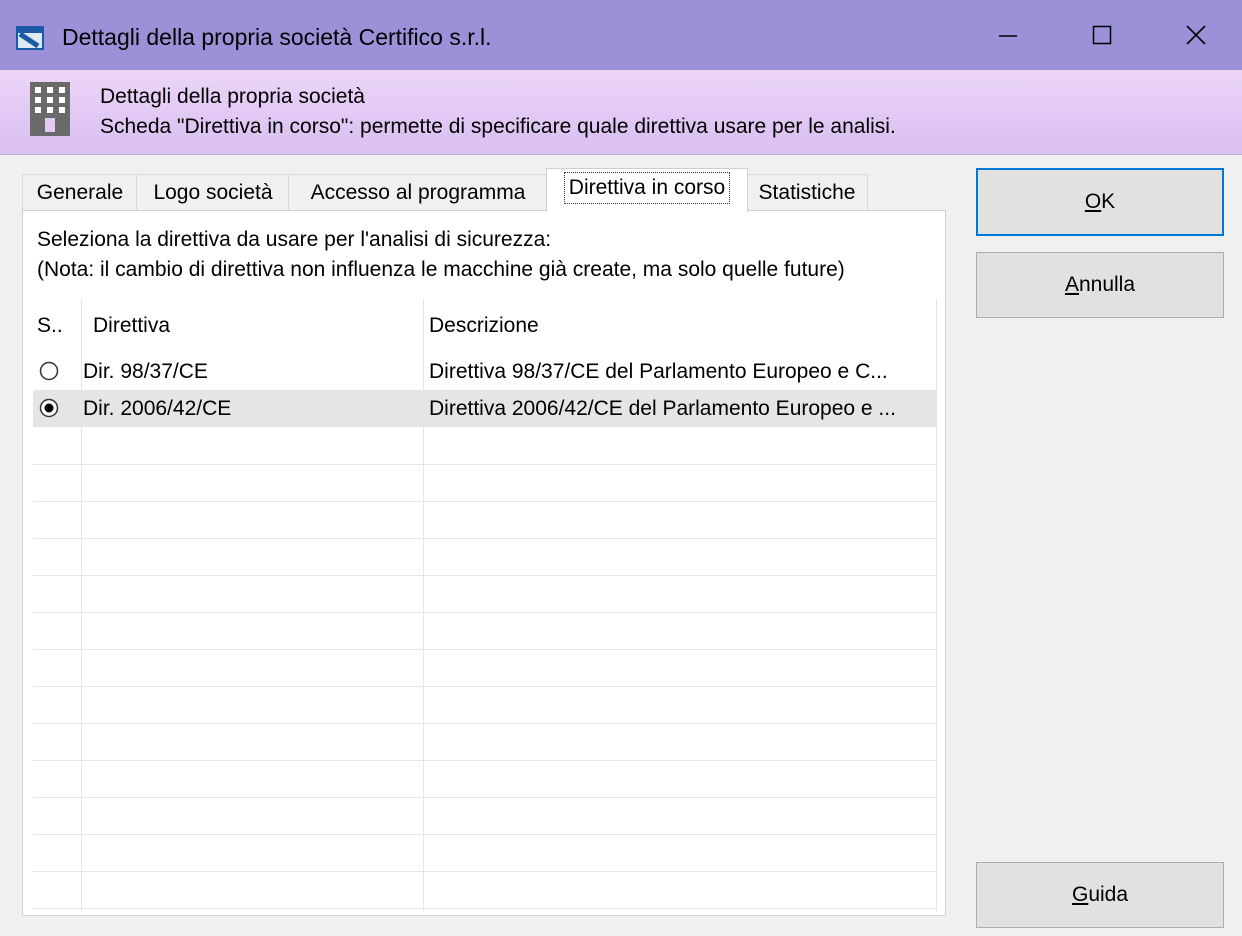  I want to click on tab-label: Statistiche, so click(807, 192).